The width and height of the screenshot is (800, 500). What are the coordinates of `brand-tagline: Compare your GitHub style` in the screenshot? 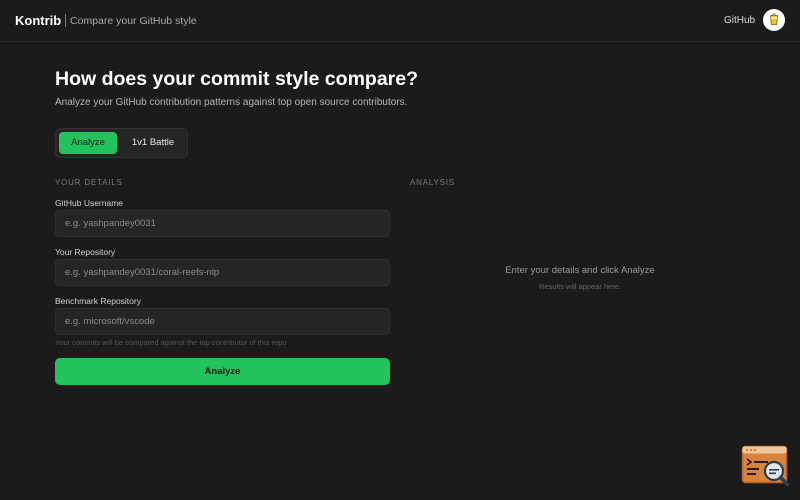 It's located at (133, 21).